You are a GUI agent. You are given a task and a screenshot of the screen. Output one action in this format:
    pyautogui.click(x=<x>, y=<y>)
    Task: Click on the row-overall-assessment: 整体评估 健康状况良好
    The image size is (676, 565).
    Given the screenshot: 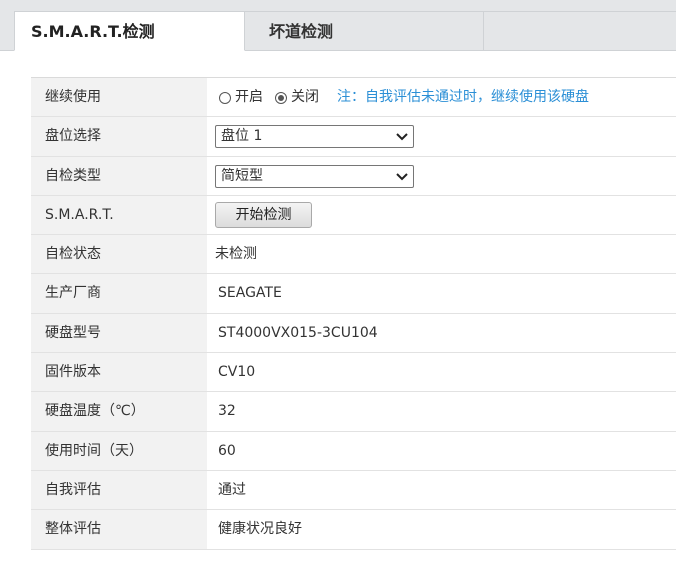 What is the action you would take?
    pyautogui.click(x=353, y=530)
    